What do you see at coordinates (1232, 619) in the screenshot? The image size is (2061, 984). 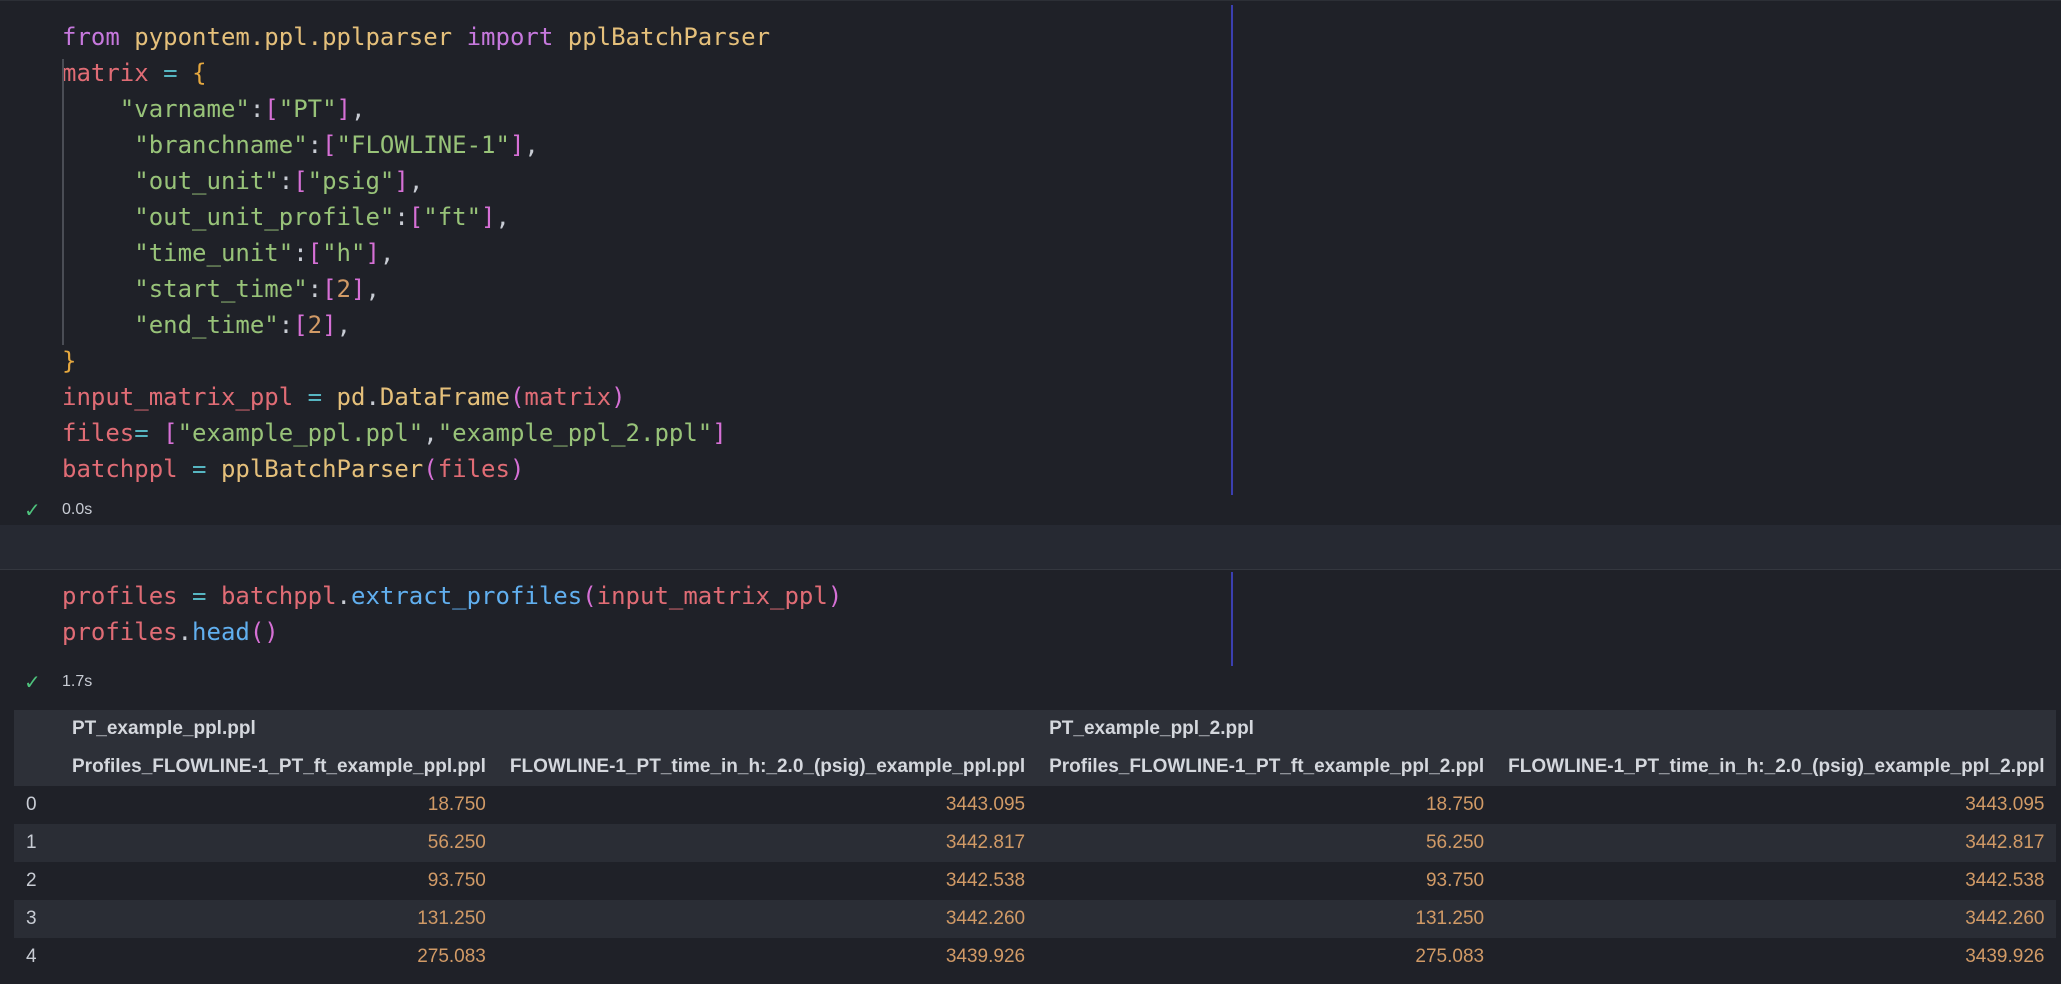 I see `ruler-line` at bounding box center [1232, 619].